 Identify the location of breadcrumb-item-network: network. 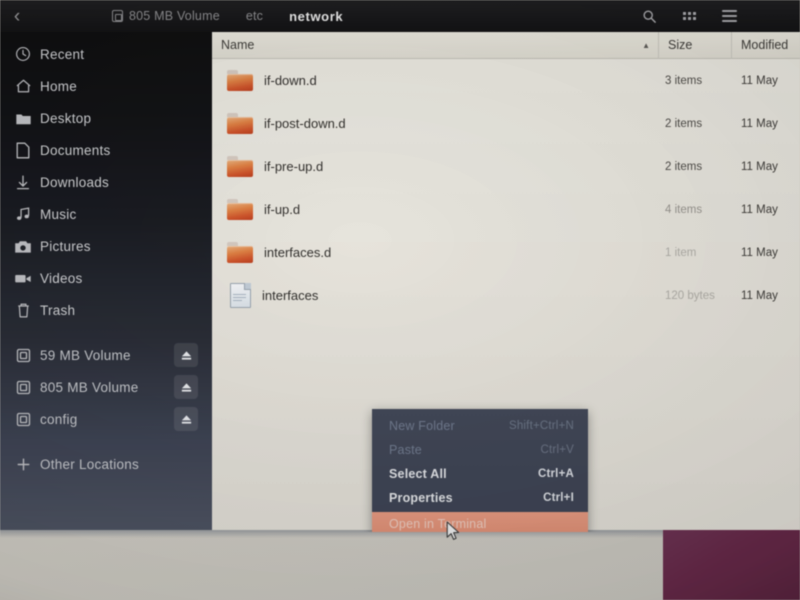
(316, 16).